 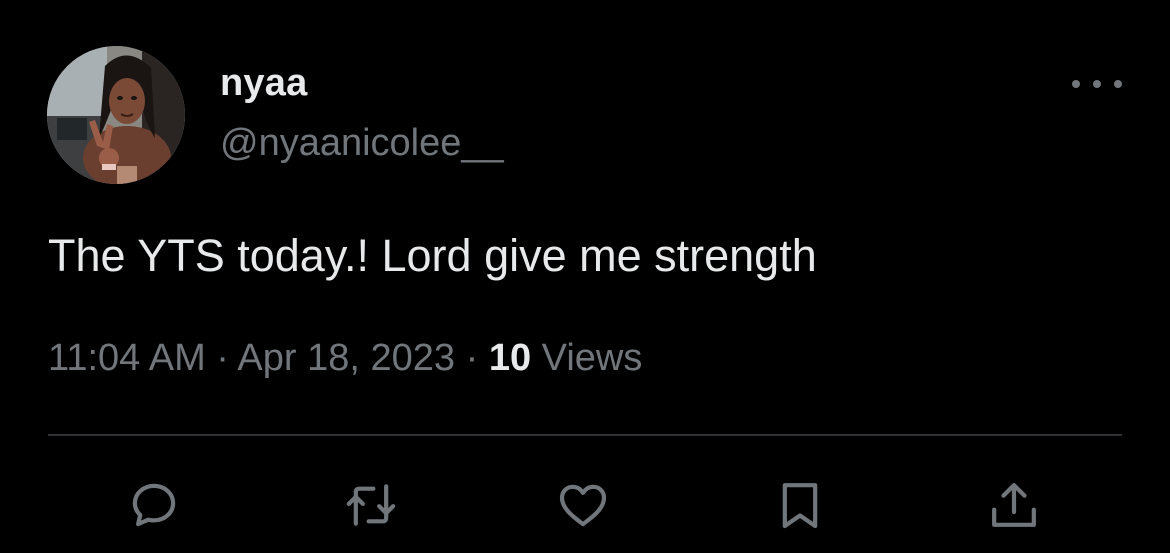 What do you see at coordinates (585, 435) in the screenshot?
I see `divider` at bounding box center [585, 435].